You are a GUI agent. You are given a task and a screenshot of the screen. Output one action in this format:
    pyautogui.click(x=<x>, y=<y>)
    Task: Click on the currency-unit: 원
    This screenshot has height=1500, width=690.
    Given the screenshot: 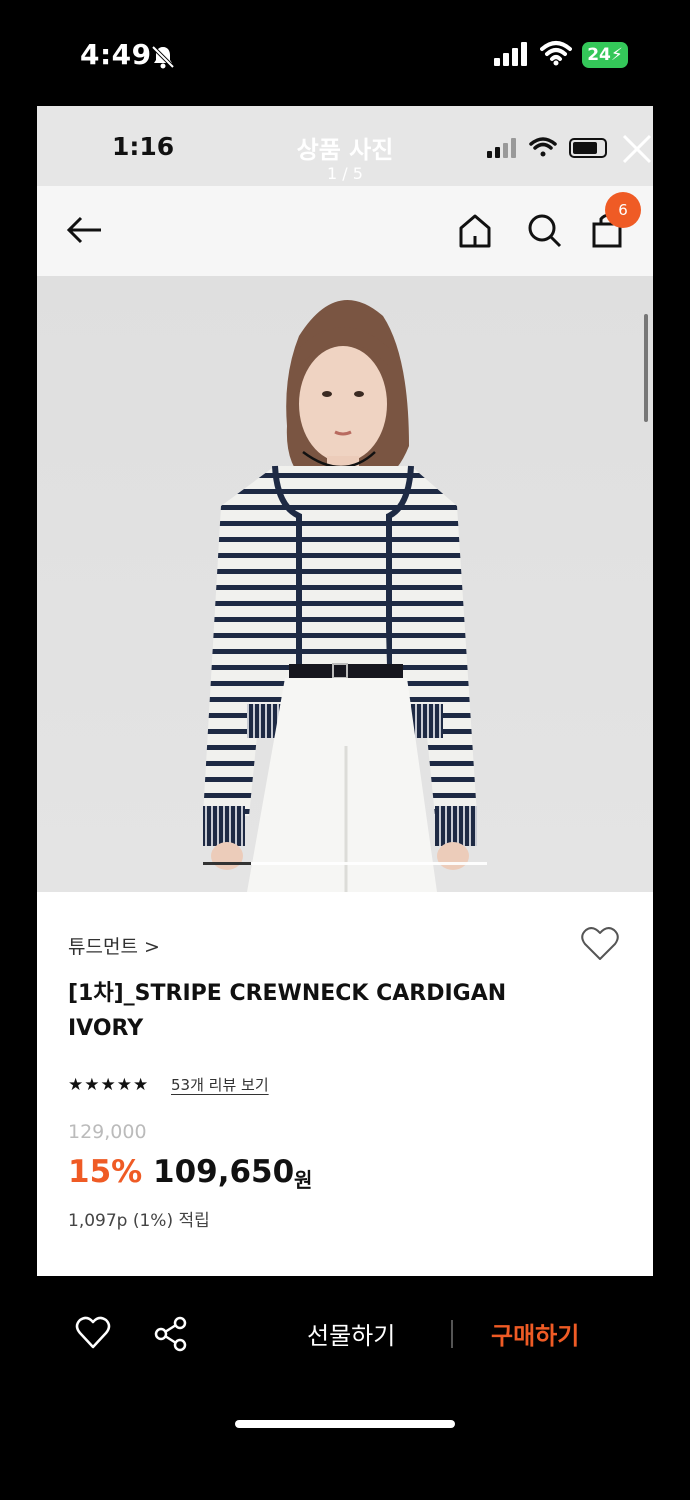 What is the action you would take?
    pyautogui.click(x=303, y=1180)
    